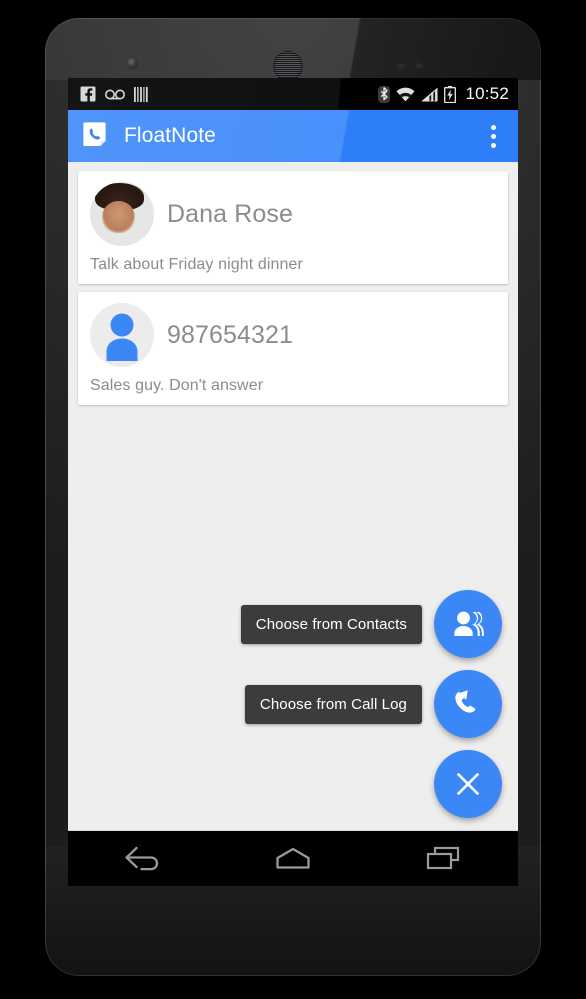 The height and width of the screenshot is (999, 586). What do you see at coordinates (88, 94) in the screenshot?
I see `facebook-icon` at bounding box center [88, 94].